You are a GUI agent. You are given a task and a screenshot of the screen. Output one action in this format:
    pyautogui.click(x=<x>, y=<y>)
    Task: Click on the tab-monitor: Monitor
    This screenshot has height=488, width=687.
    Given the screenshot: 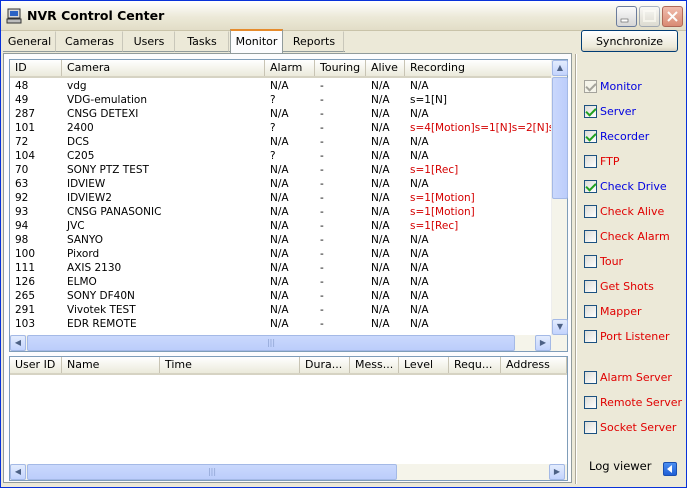 What is the action you would take?
    pyautogui.click(x=256, y=41)
    